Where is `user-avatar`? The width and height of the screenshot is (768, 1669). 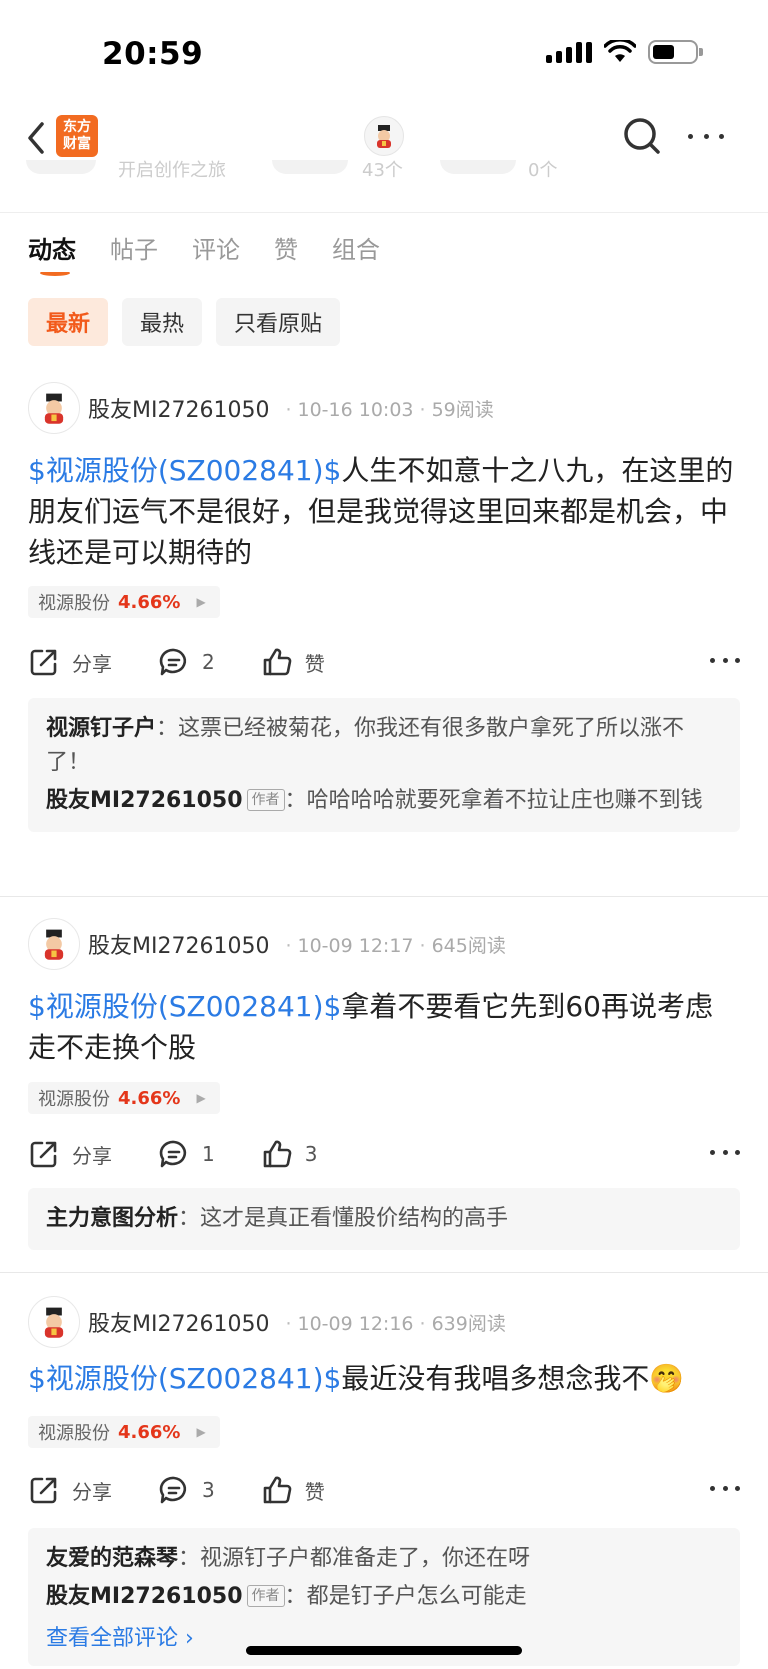 user-avatar is located at coordinates (384, 136).